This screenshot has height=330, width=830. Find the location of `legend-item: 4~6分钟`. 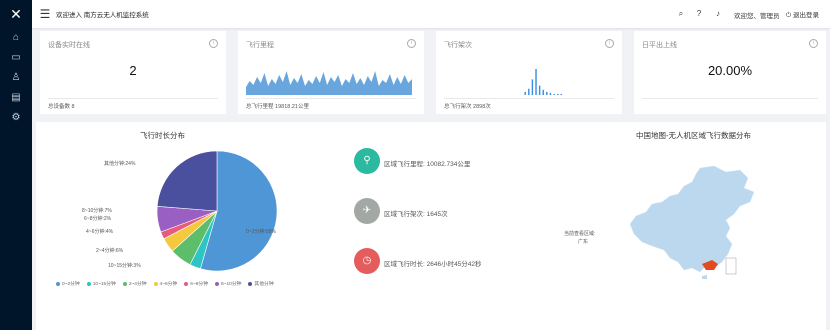

legend-item: 4~6分钟 is located at coordinates (165, 283).